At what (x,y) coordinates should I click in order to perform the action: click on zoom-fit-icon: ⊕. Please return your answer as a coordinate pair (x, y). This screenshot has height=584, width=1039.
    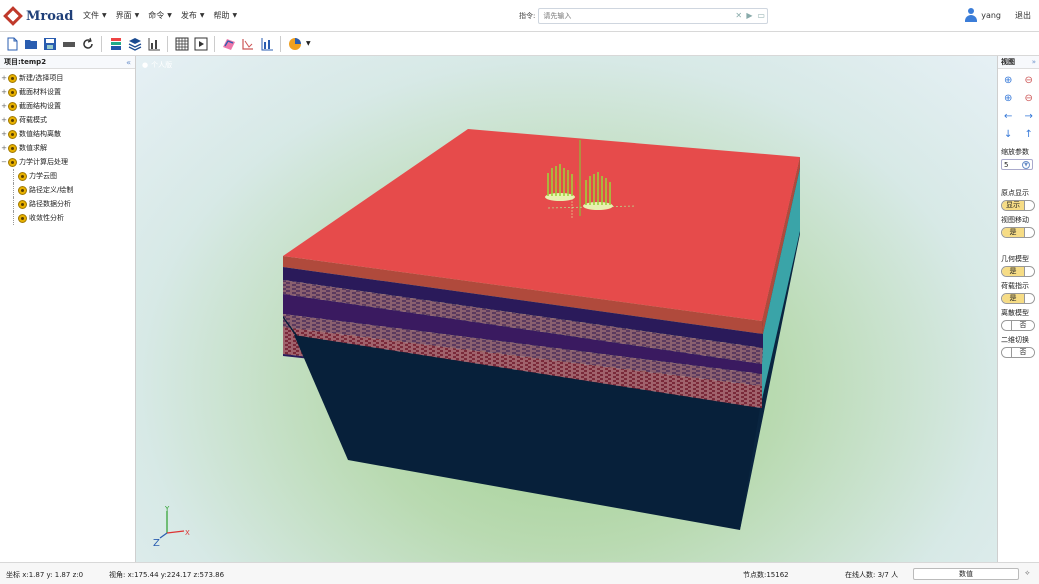
    Looking at the image, I should click on (1008, 98).